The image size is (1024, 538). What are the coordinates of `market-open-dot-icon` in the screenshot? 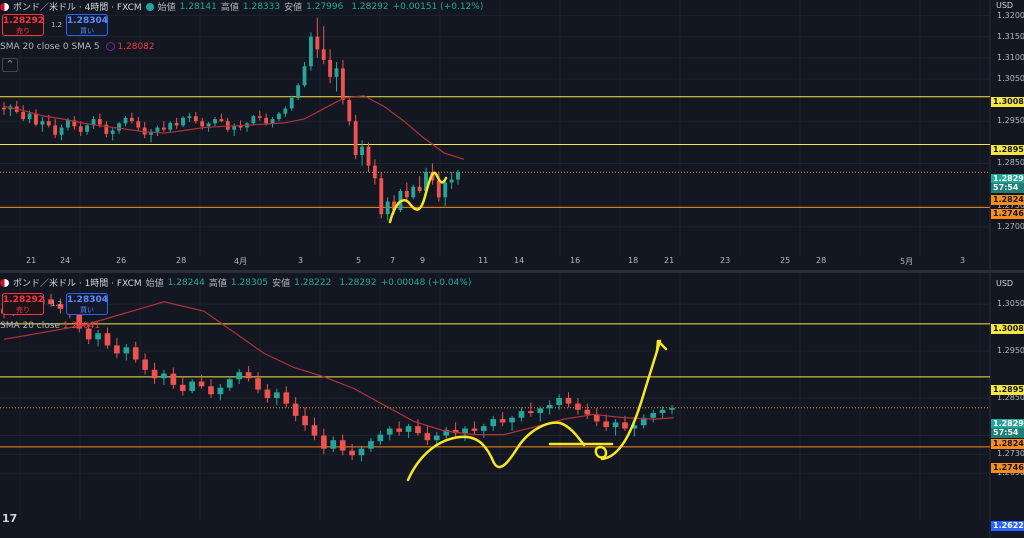 It's located at (149, 6).